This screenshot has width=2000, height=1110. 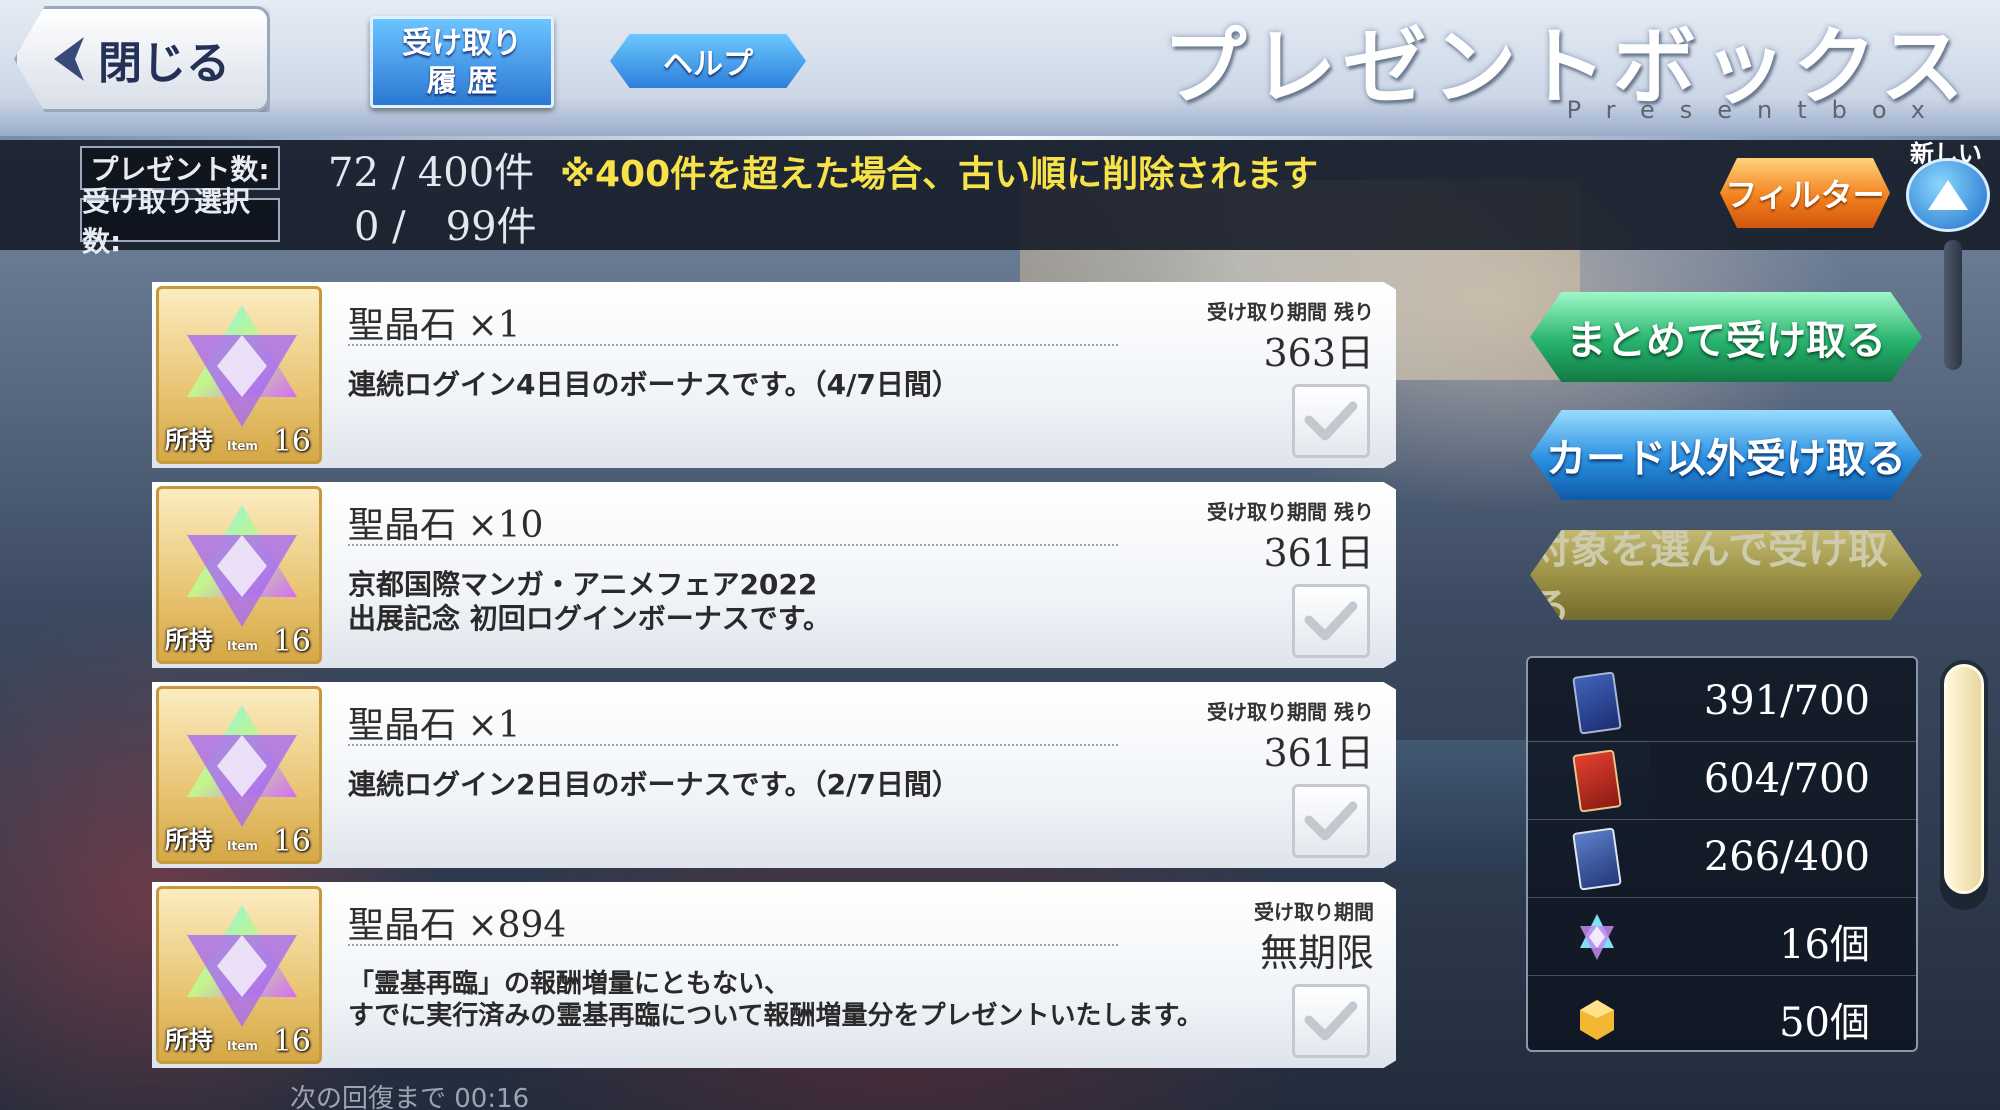 What do you see at coordinates (1805, 193) in the screenshot?
I see `filter-button: フィルター` at bounding box center [1805, 193].